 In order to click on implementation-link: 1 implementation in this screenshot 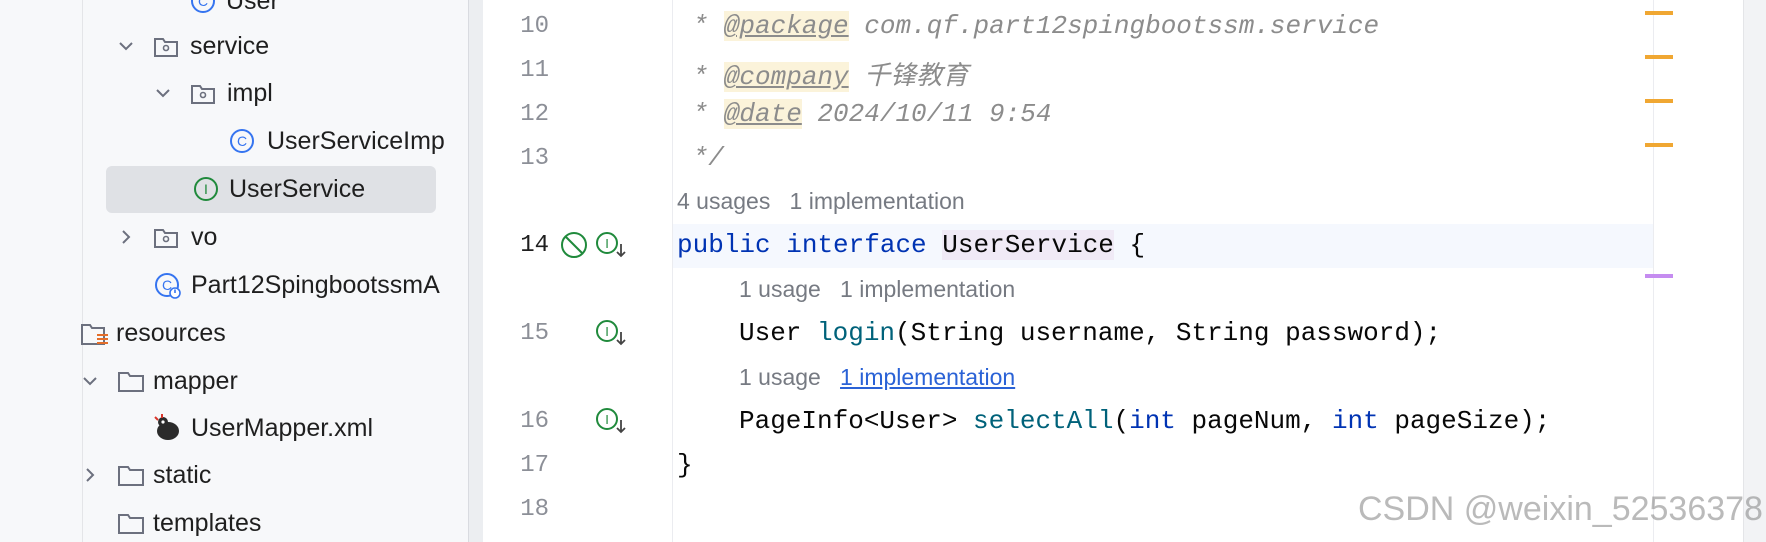, I will do `click(927, 377)`.